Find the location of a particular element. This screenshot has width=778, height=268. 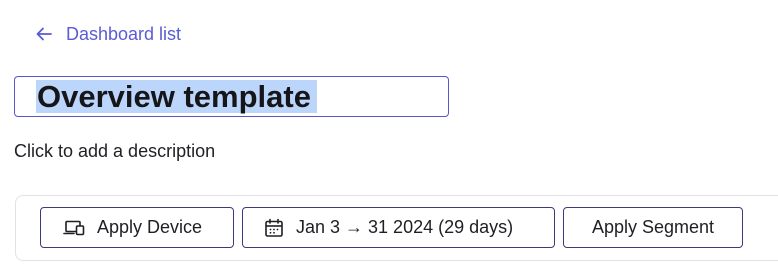

back-to-dashboard-list-link: Dashboard list is located at coordinates (108, 34).